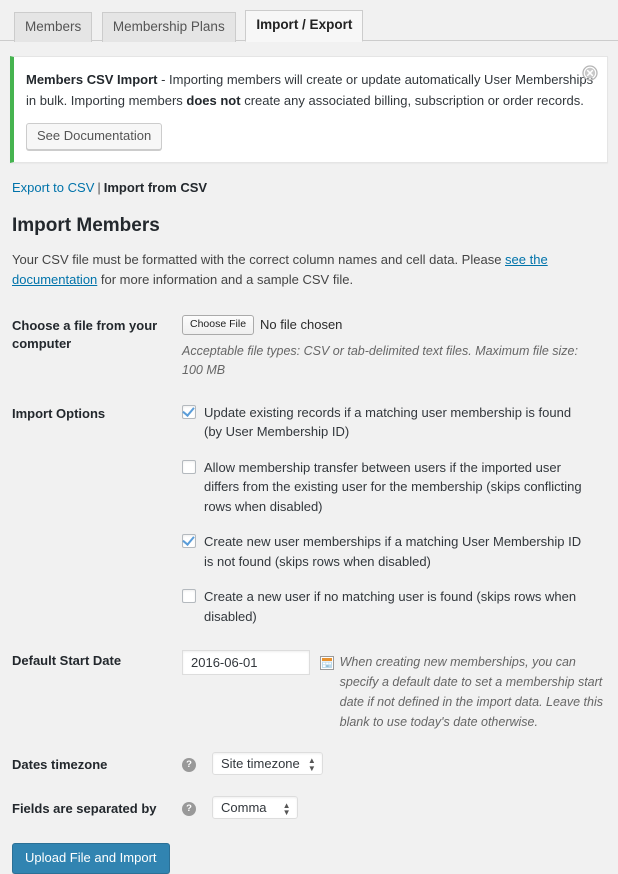  Describe the element at coordinates (246, 663) in the screenshot. I see `default-start-date-input` at that location.